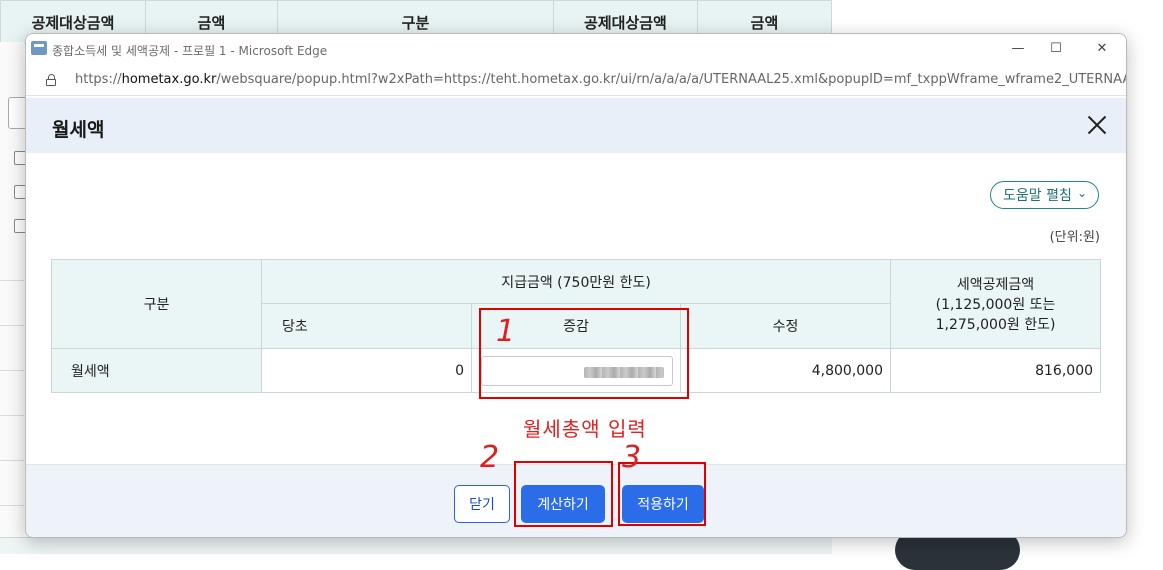  What do you see at coordinates (506, 331) in the screenshot?
I see `annotation-step-1: 1` at bounding box center [506, 331].